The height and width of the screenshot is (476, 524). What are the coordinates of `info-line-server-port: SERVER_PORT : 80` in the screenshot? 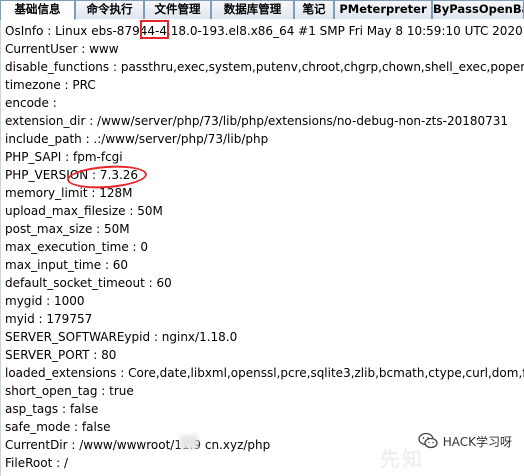 It's located at (61, 355).